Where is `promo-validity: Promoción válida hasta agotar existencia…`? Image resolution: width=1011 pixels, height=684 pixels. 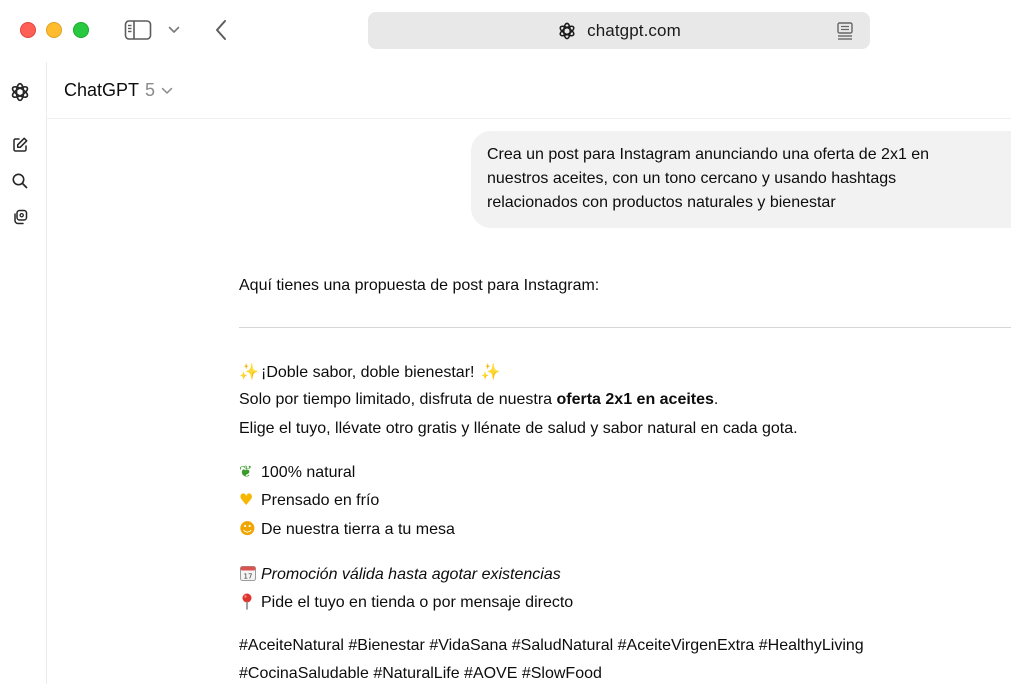
promo-validity: Promoción válida hasta agotar existencia… is located at coordinates (411, 574).